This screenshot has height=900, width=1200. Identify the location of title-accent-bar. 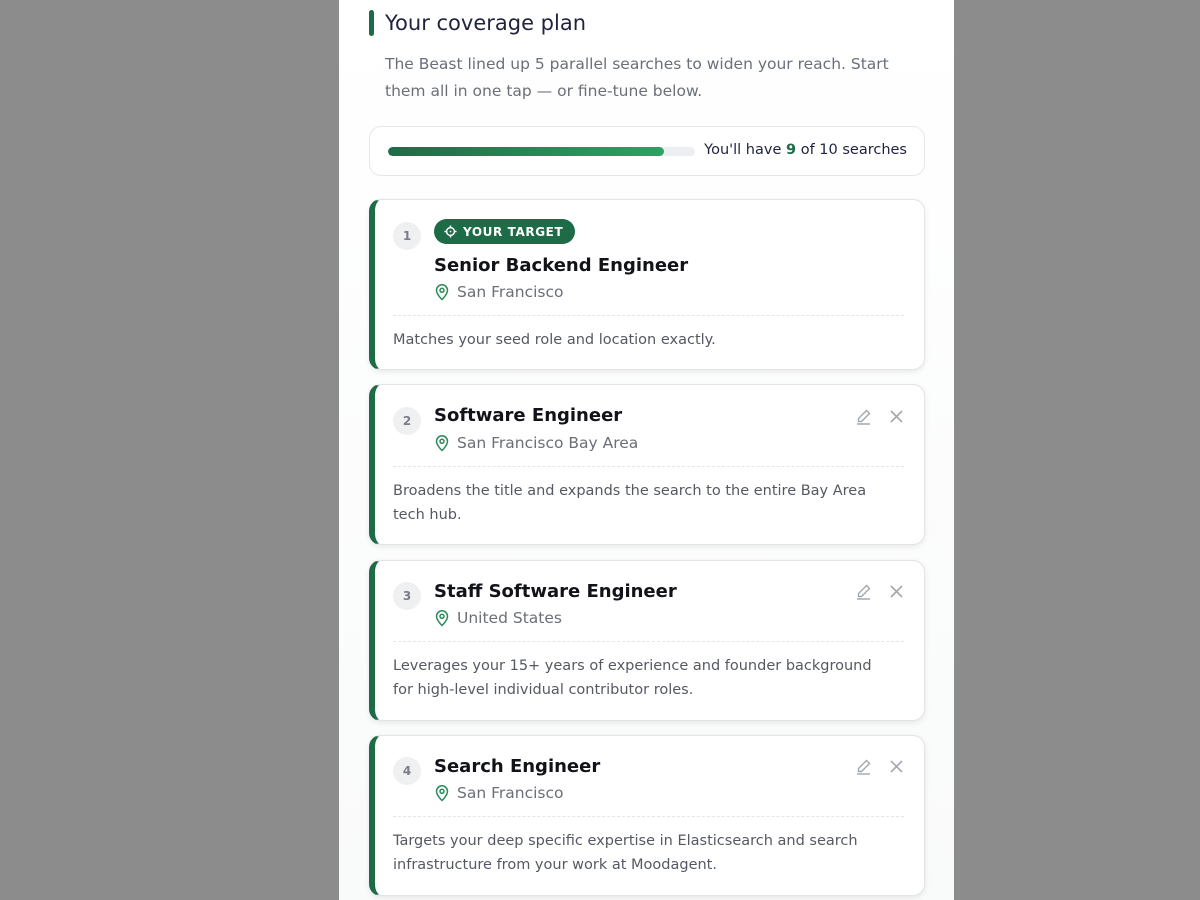
(371, 23).